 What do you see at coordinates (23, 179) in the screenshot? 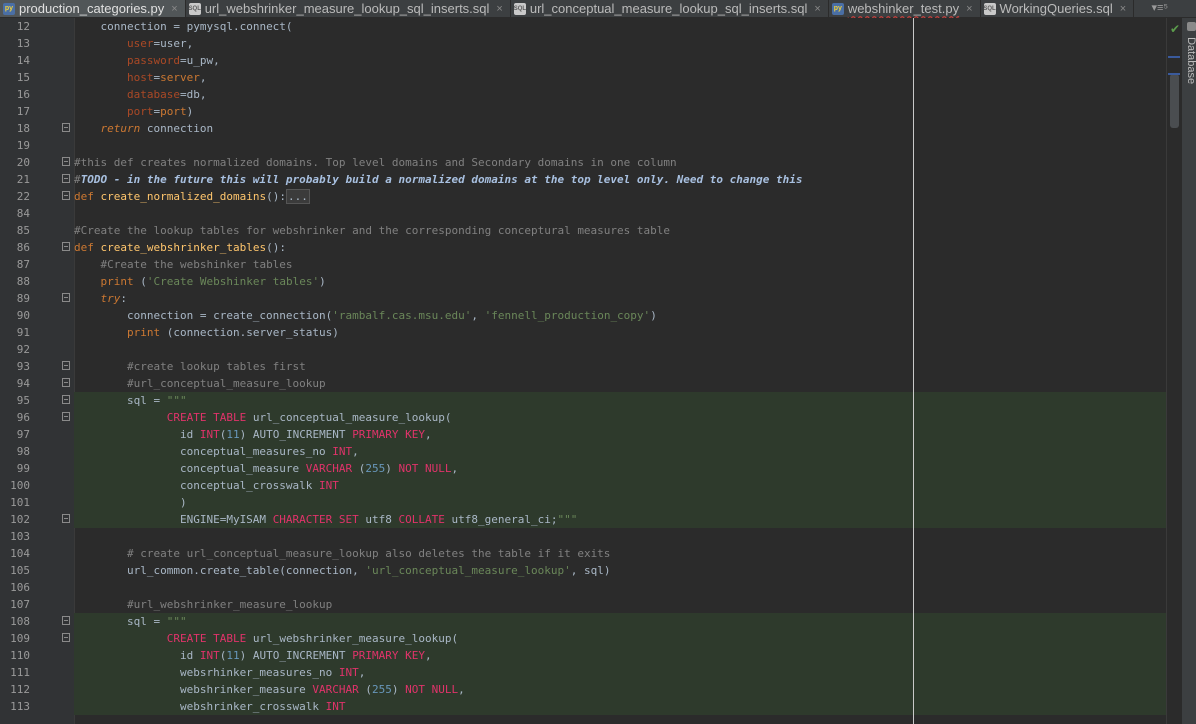
I see `line-number: 21` at bounding box center [23, 179].